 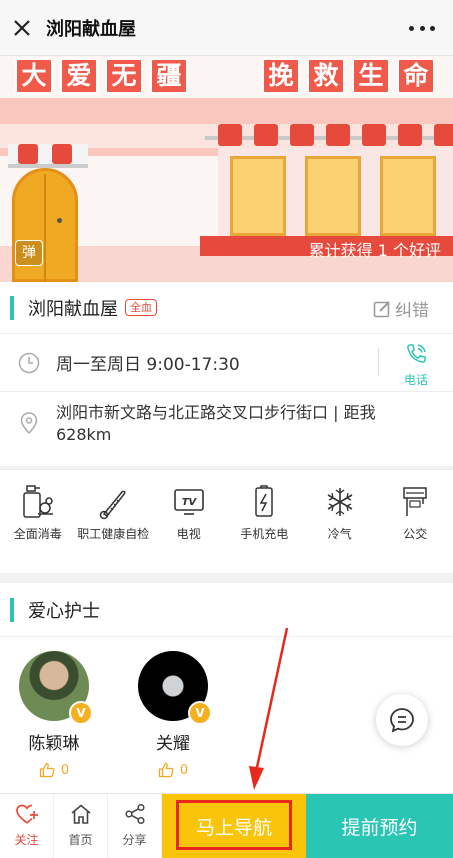 I want to click on slogan-char: 挽, so click(x=281, y=76).